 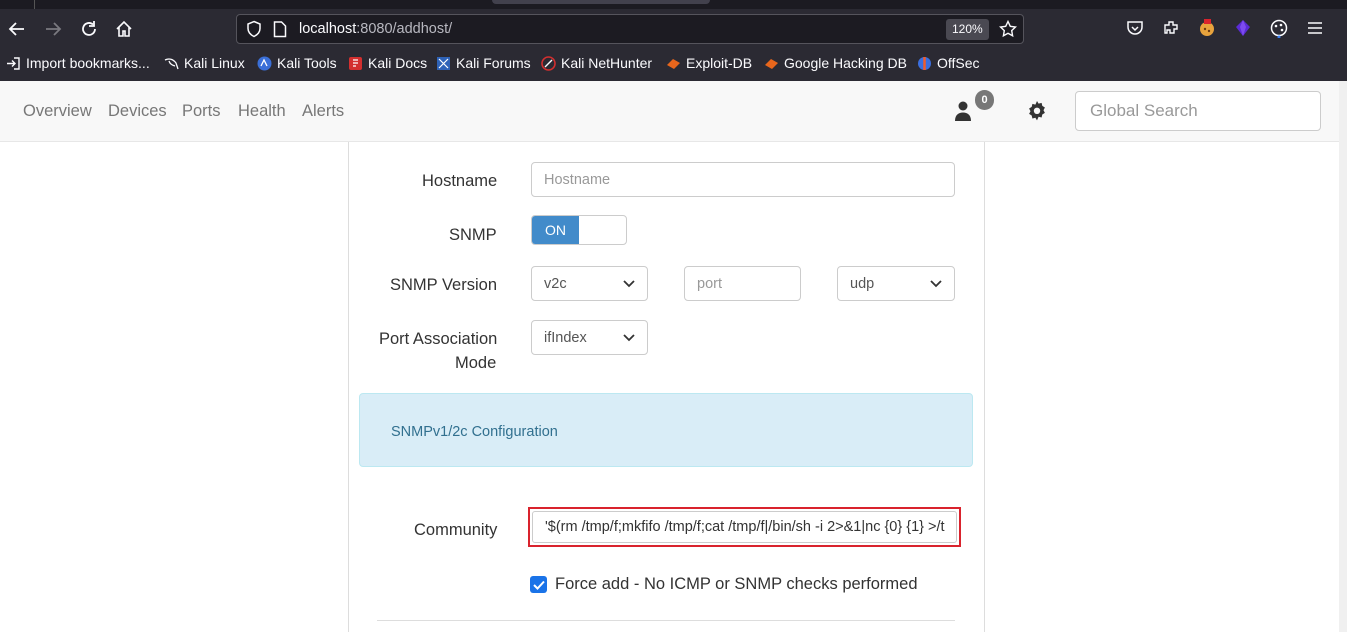 I want to click on zoom-indicator: 120%, so click(x=967, y=29).